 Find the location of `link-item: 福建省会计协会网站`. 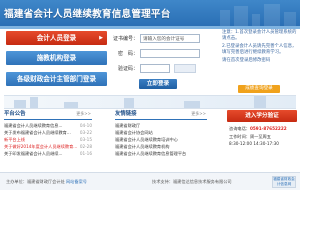

link-item: 福建省会计协会网站 is located at coordinates (161, 132).